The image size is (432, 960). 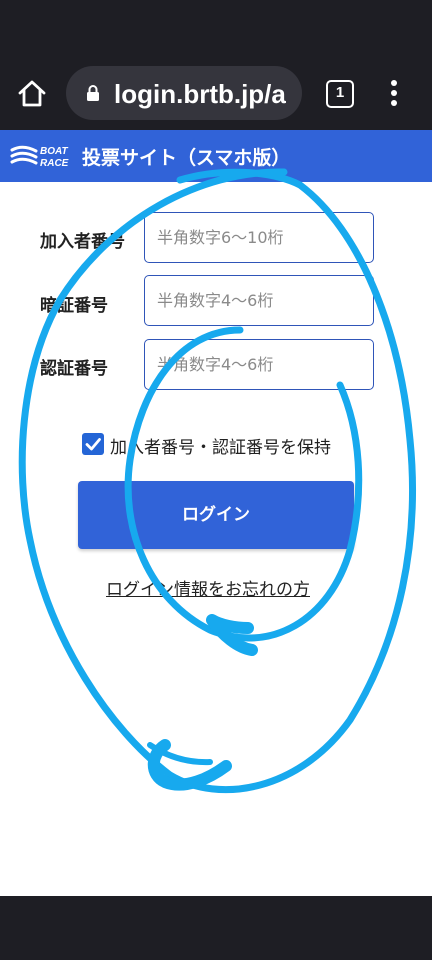 I want to click on browser-toolbar: login.brtb.jp/a 1, so click(x=216, y=93).